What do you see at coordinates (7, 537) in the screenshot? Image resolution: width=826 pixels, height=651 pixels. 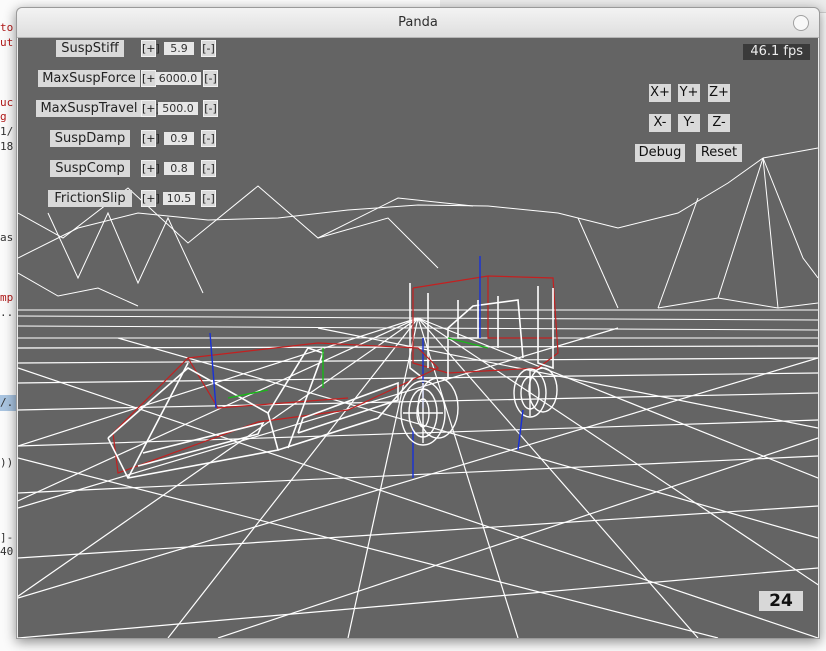 I see `background-code-line: ]-` at bounding box center [7, 537].